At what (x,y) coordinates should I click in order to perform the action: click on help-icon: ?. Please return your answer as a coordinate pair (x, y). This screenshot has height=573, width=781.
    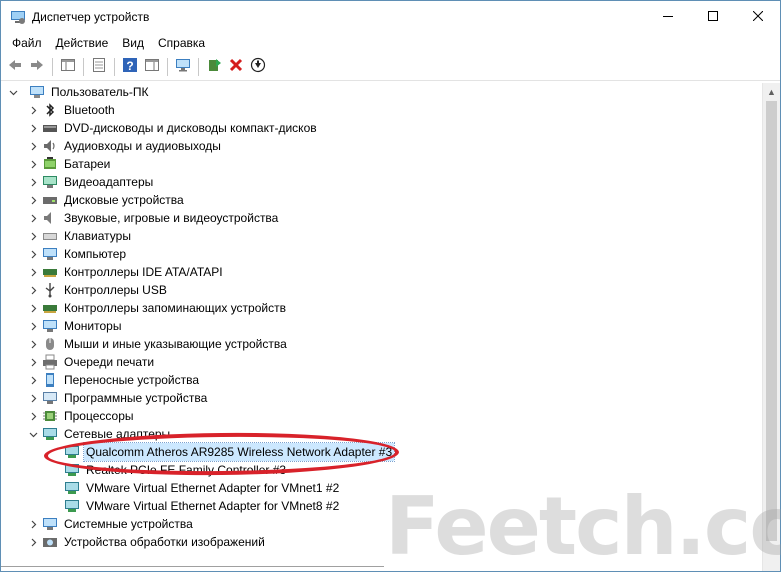
    Looking at the image, I should click on (130, 66).